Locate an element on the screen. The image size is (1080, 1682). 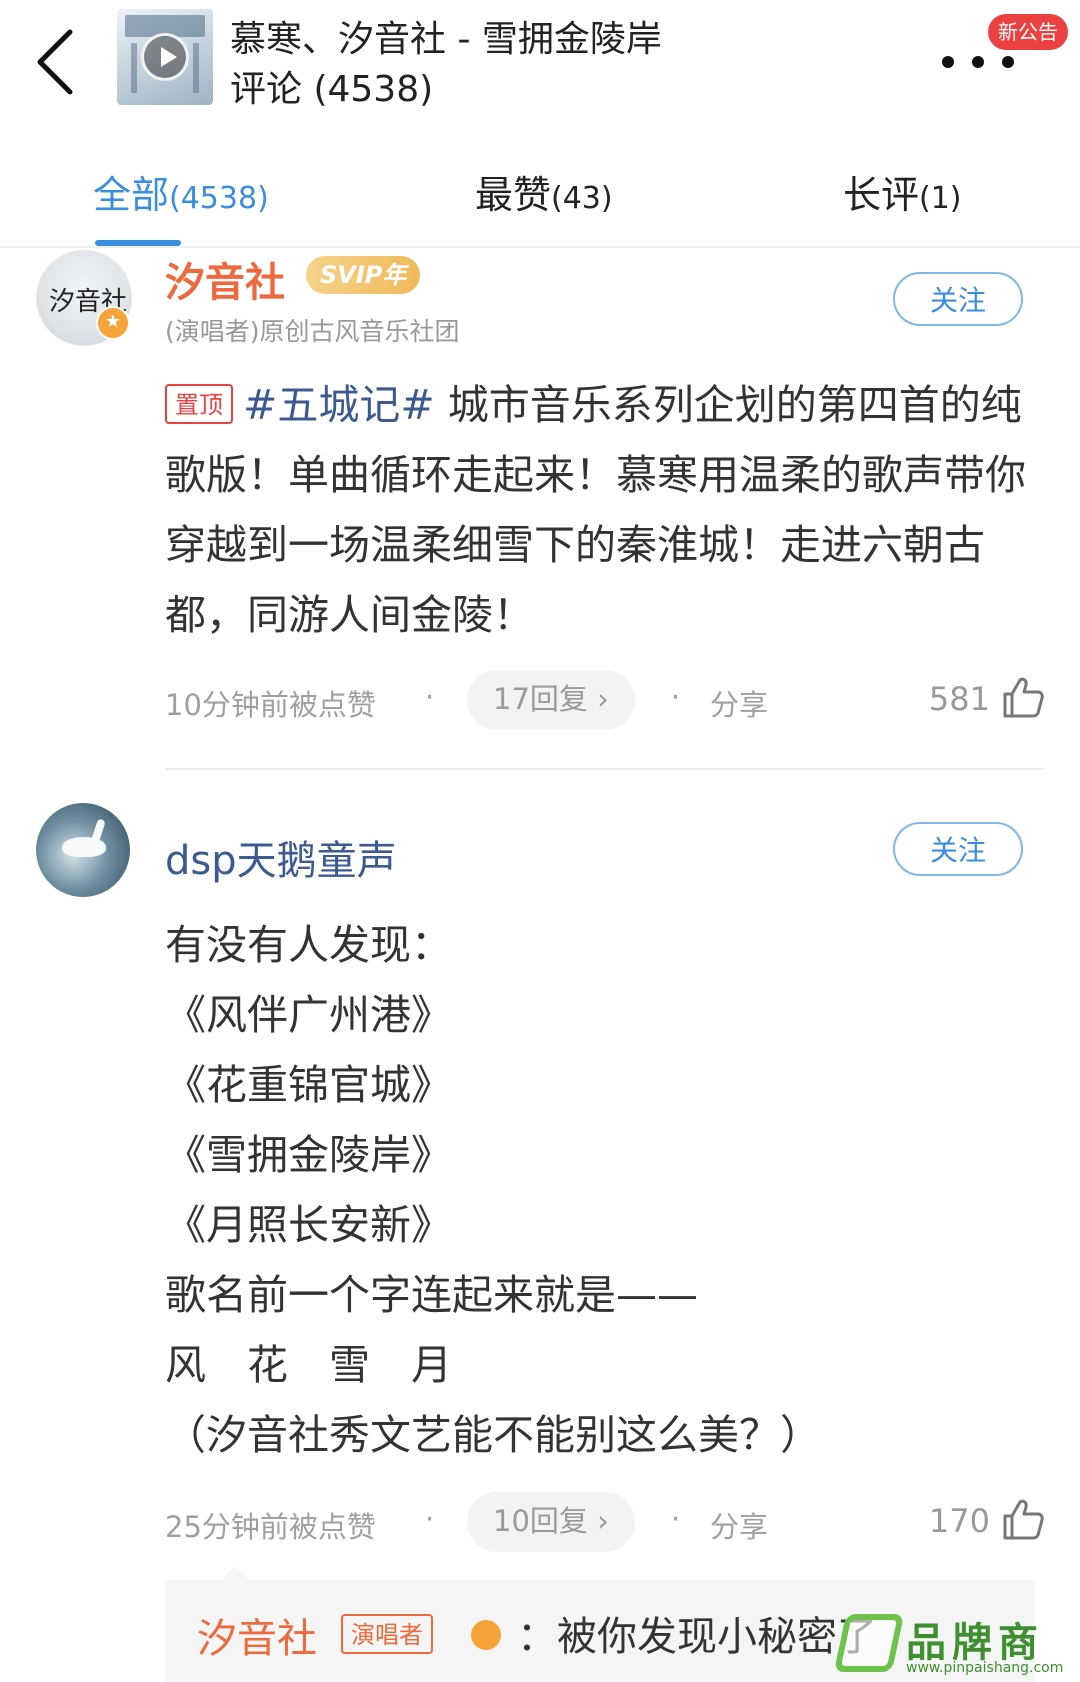
comment-line: 歌名前一个字连起来就是—— is located at coordinates (431, 1295).